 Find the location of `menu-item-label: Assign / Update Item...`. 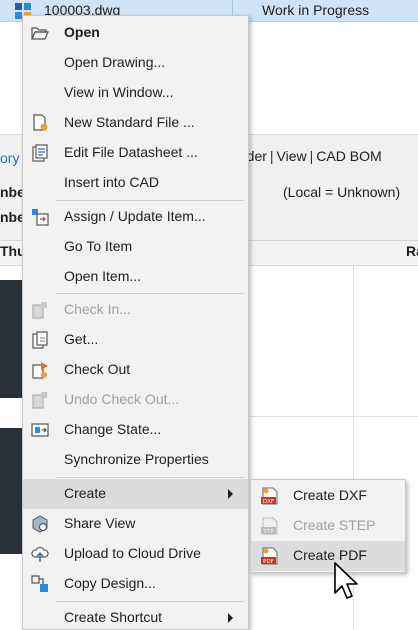

menu-item-label: Assign / Update Item... is located at coordinates (135, 216).